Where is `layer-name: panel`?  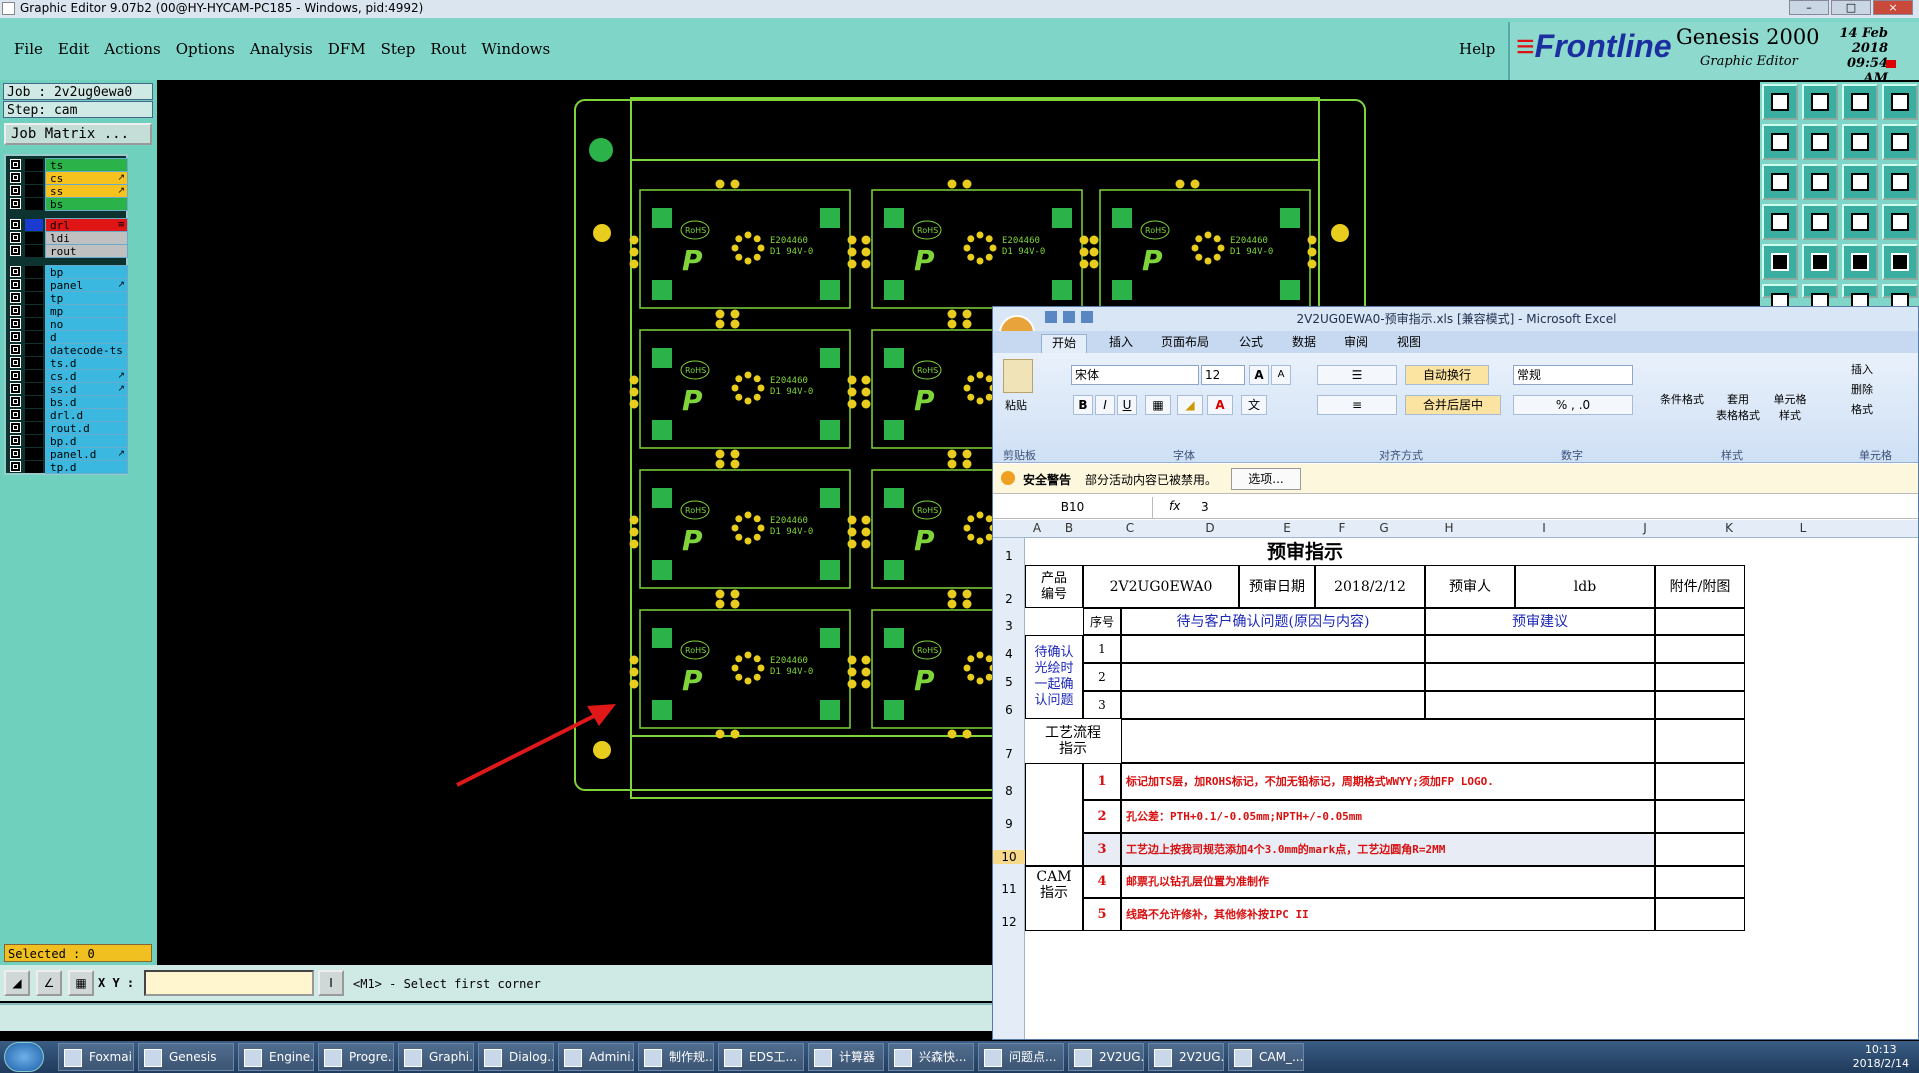
layer-name: panel is located at coordinates (86, 285).